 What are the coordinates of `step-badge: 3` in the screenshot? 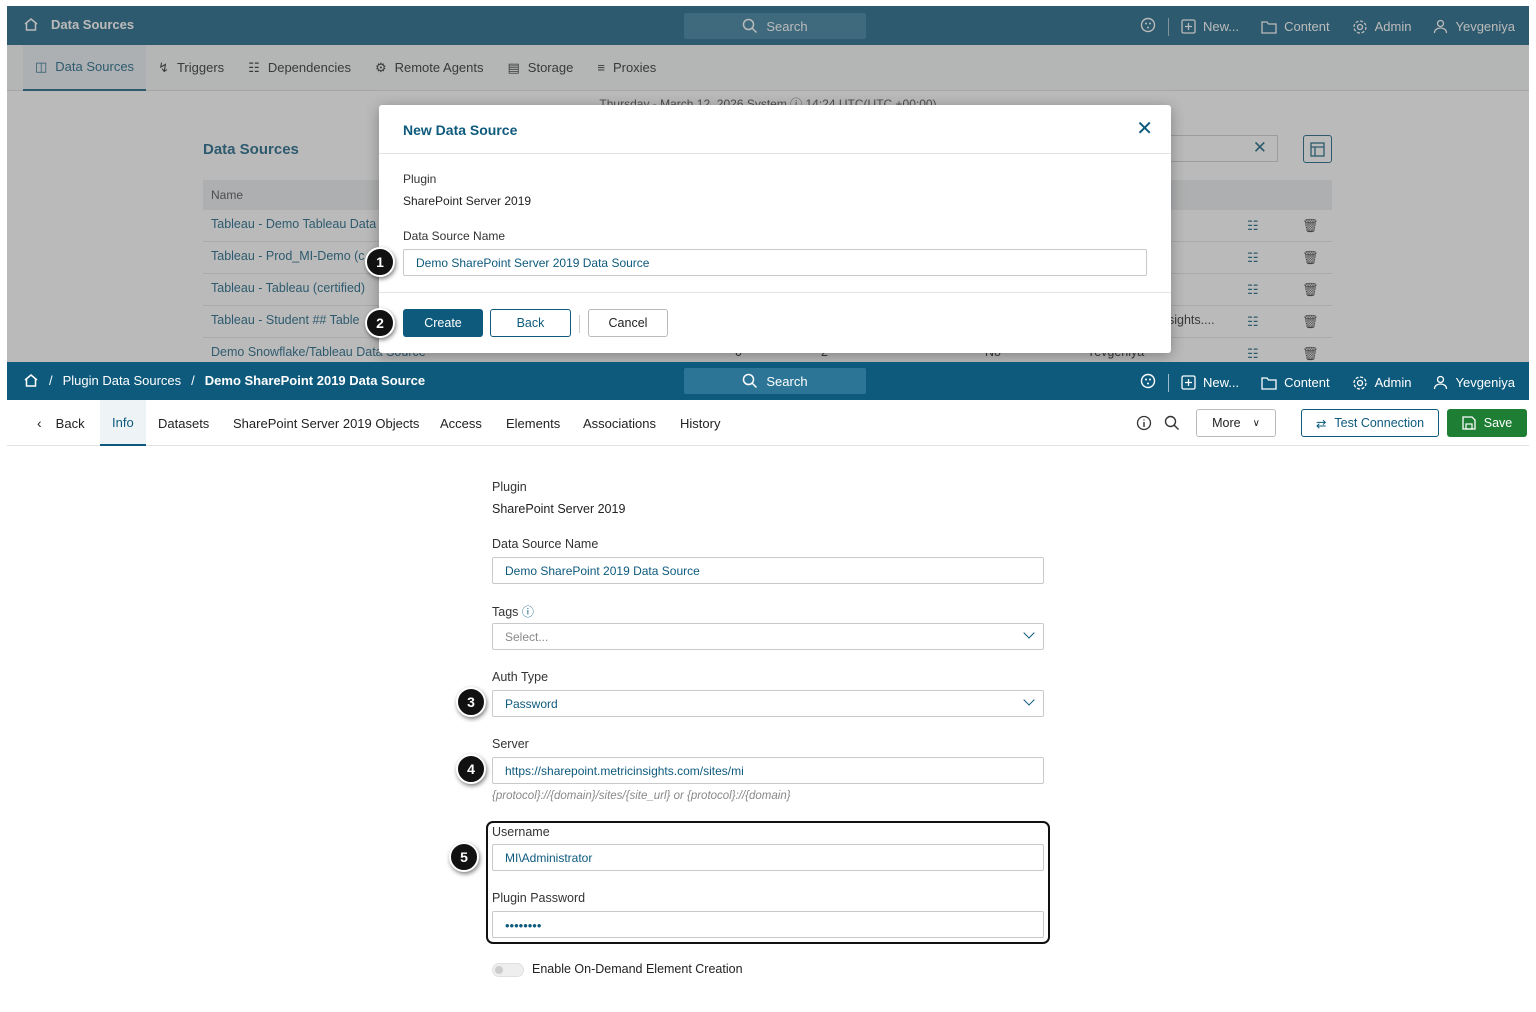 It's located at (471, 702).